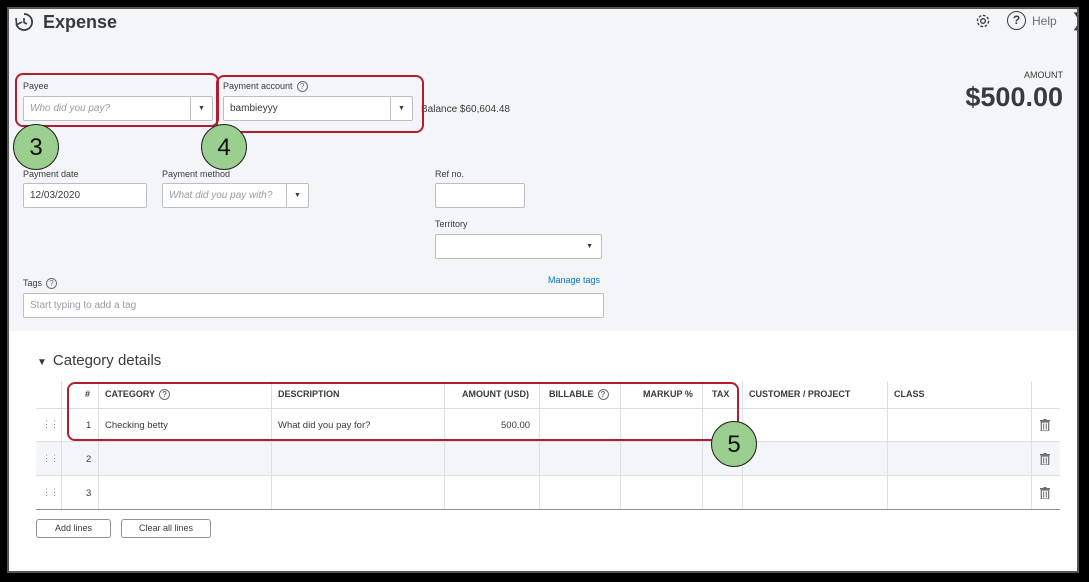 The image size is (1089, 582). I want to click on caret-down-icon: ▼, so click(42, 362).